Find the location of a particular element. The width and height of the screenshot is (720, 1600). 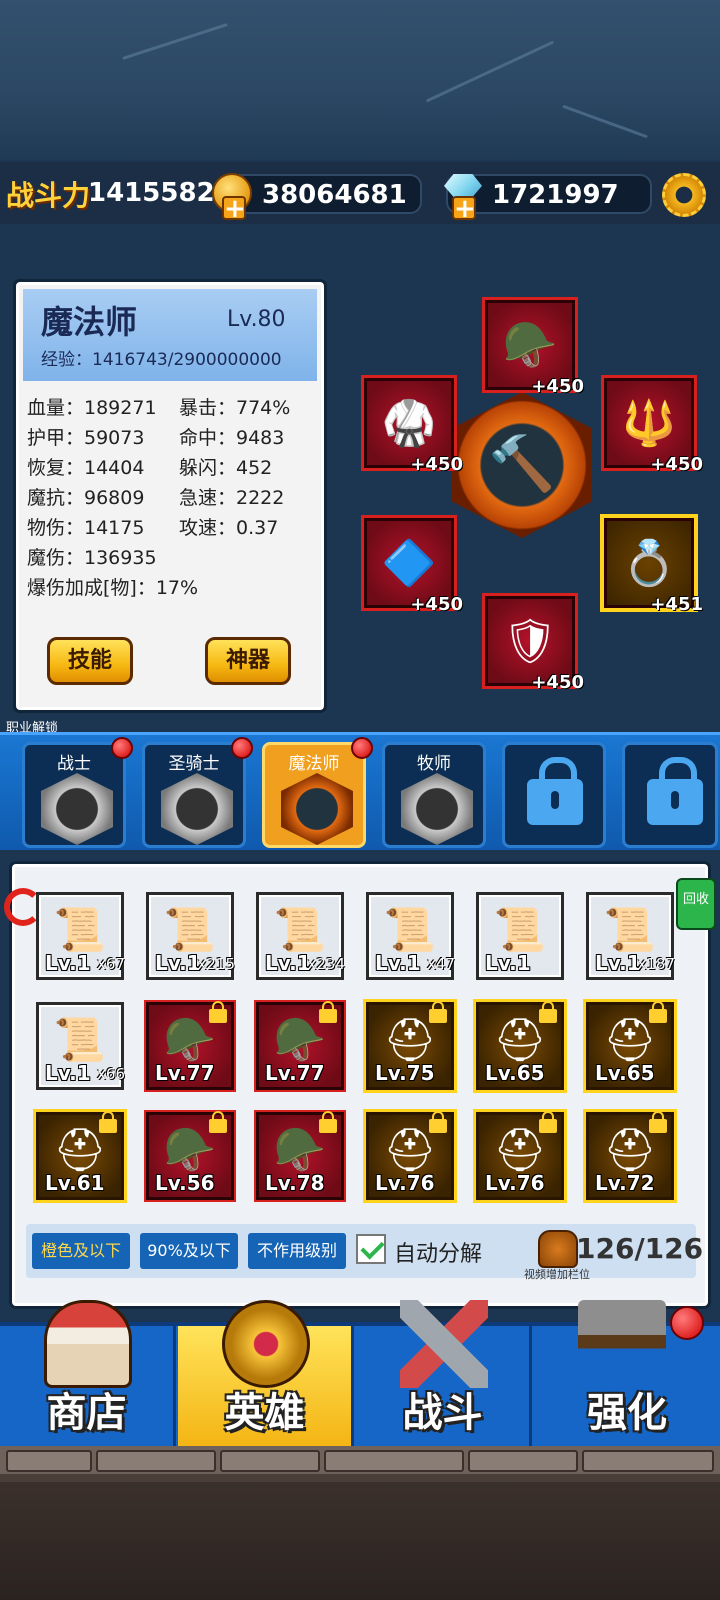

inventory-item: 🪖 Lv.78 is located at coordinates (300, 1155).